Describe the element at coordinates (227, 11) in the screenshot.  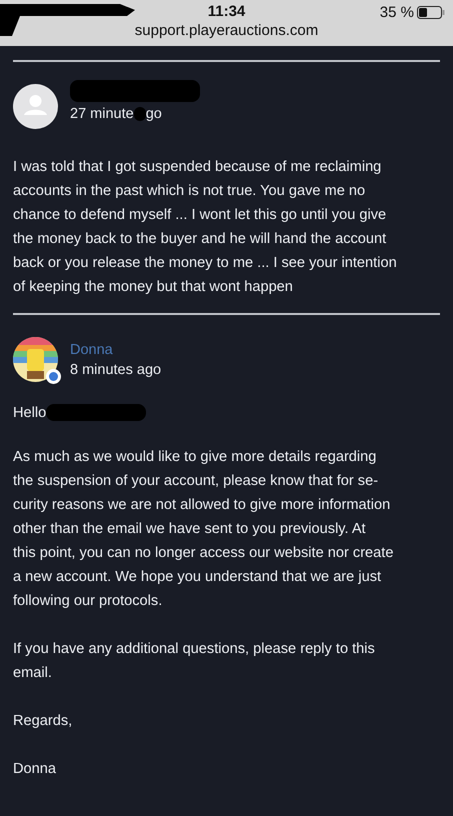
I see `status-time: 11:34` at that location.